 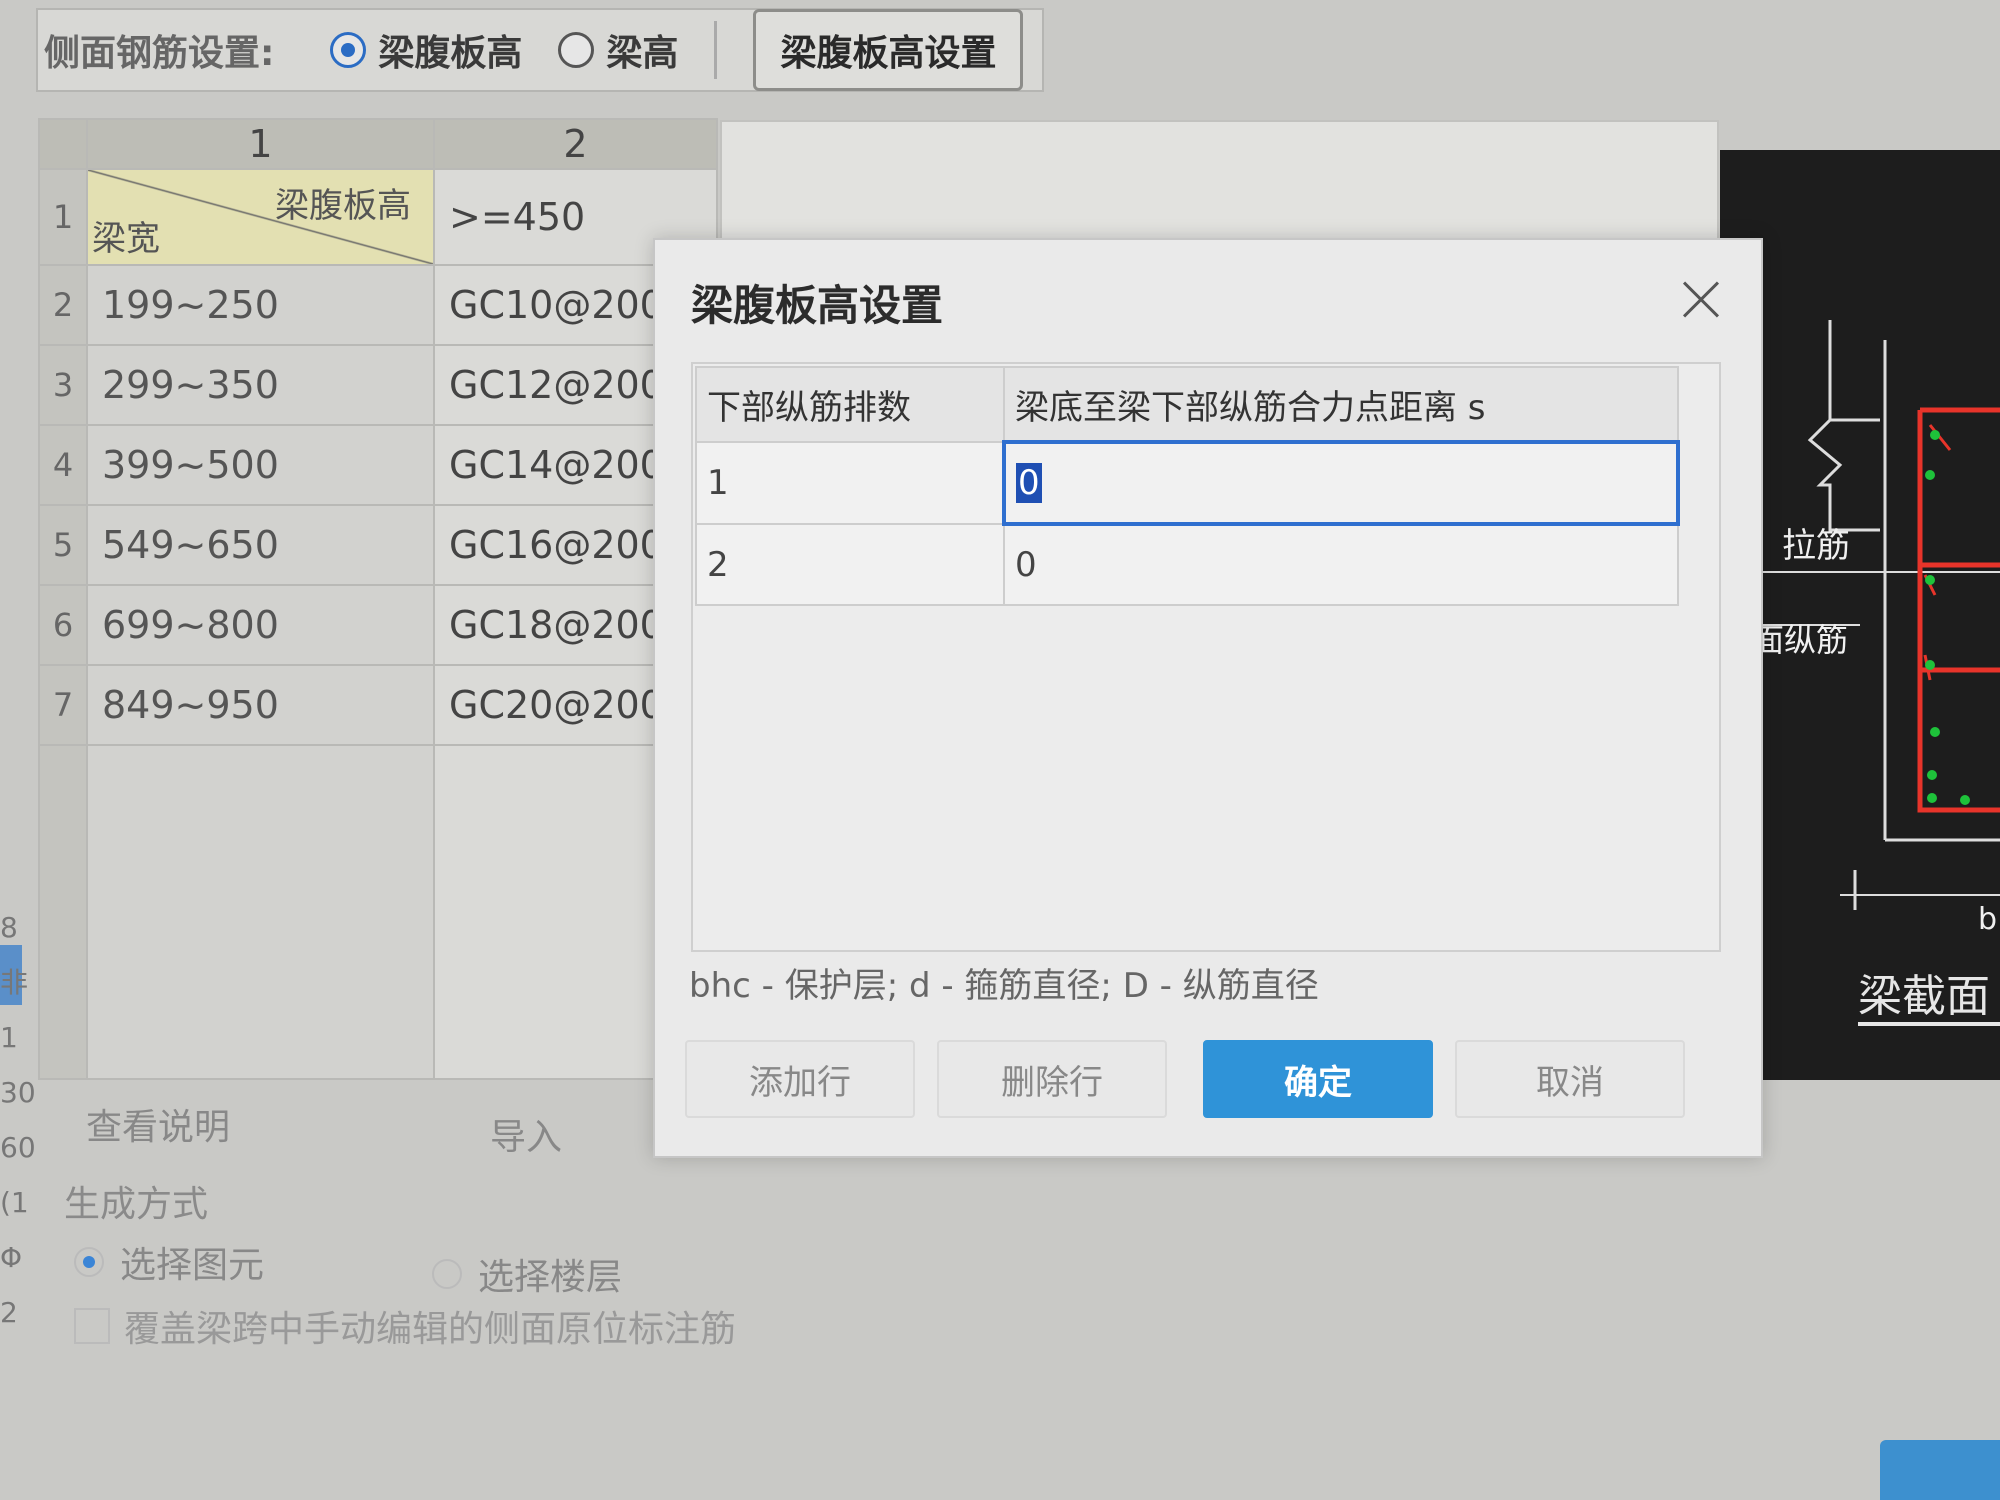 What do you see at coordinates (63, 625) in the screenshot?
I see `grid-row-number: 6` at bounding box center [63, 625].